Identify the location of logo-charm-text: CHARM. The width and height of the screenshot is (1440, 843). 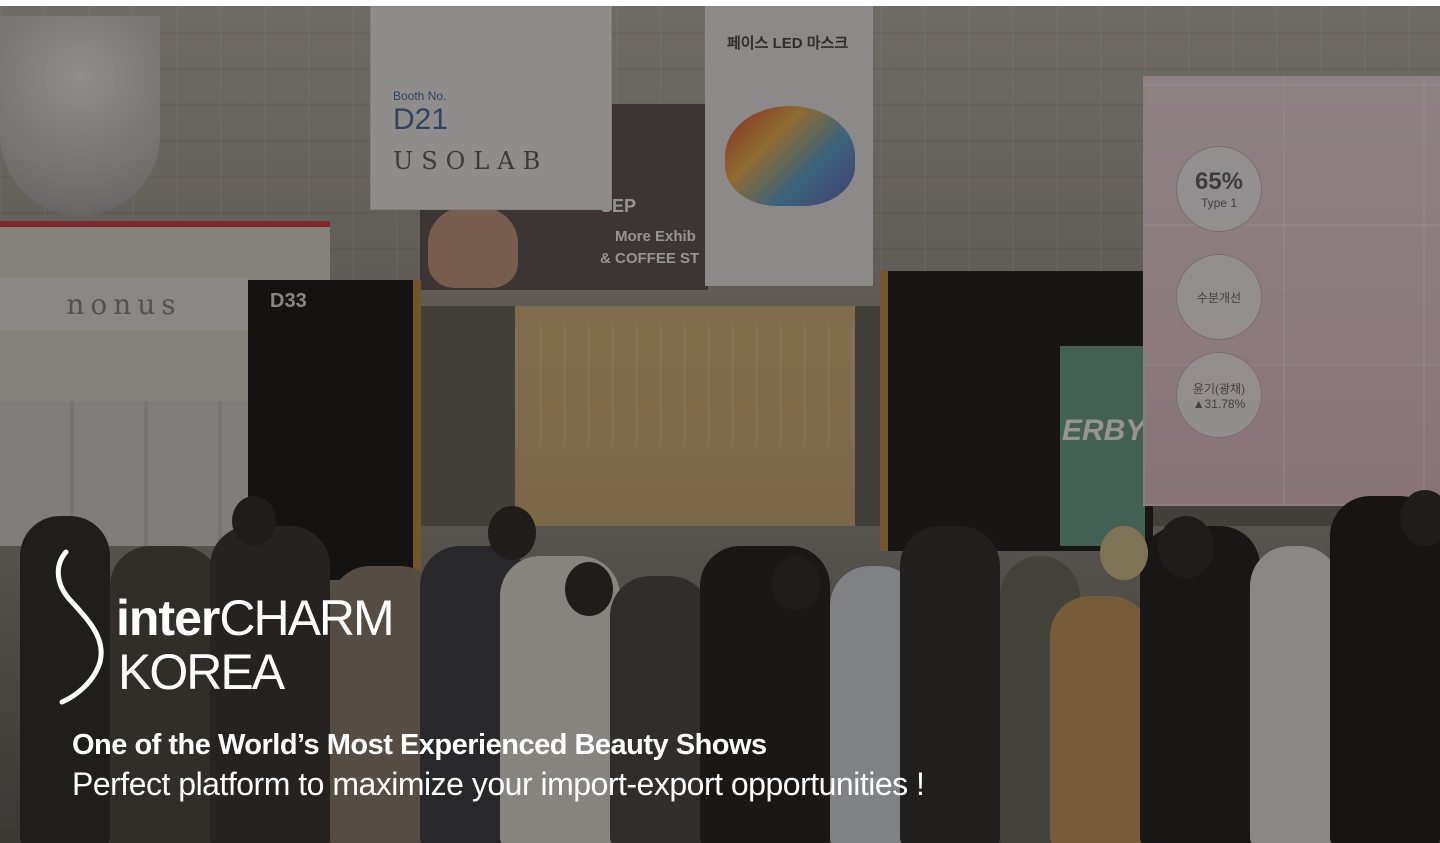
(306, 618).